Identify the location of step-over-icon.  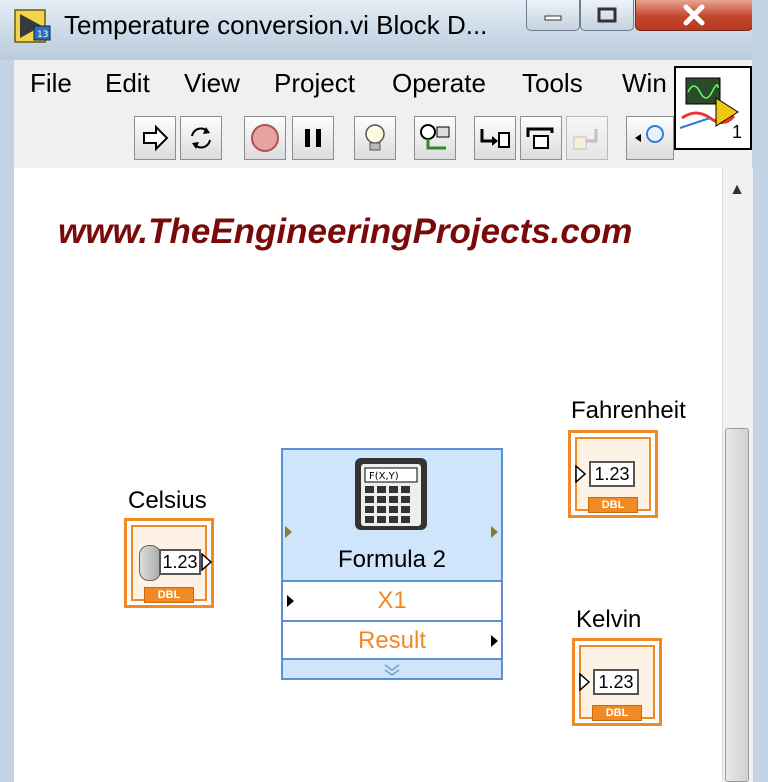
(540, 138).